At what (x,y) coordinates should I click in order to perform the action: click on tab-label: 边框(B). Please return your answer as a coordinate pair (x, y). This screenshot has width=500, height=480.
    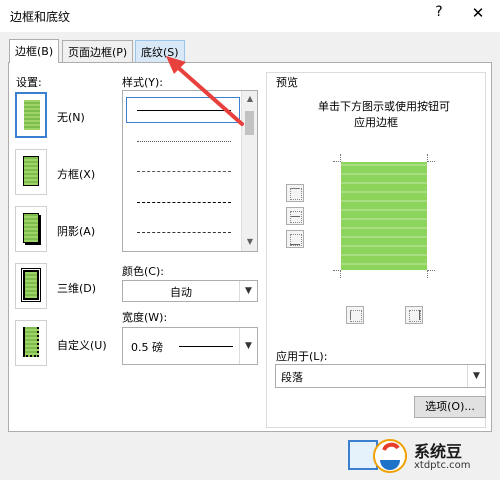
    Looking at the image, I should click on (34, 51).